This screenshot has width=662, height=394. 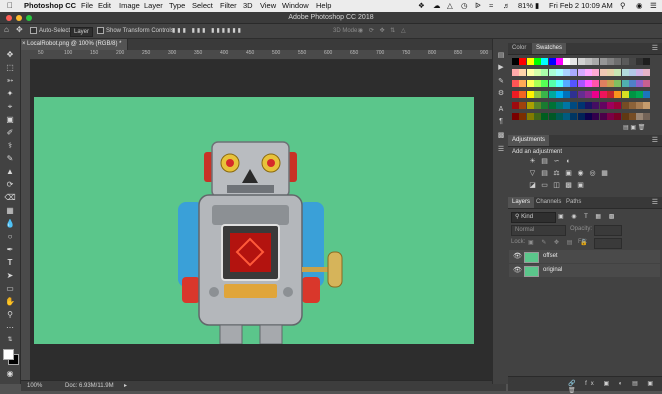 What do you see at coordinates (653, 6) in the screenshot?
I see `notifications-icon: ☰` at bounding box center [653, 6].